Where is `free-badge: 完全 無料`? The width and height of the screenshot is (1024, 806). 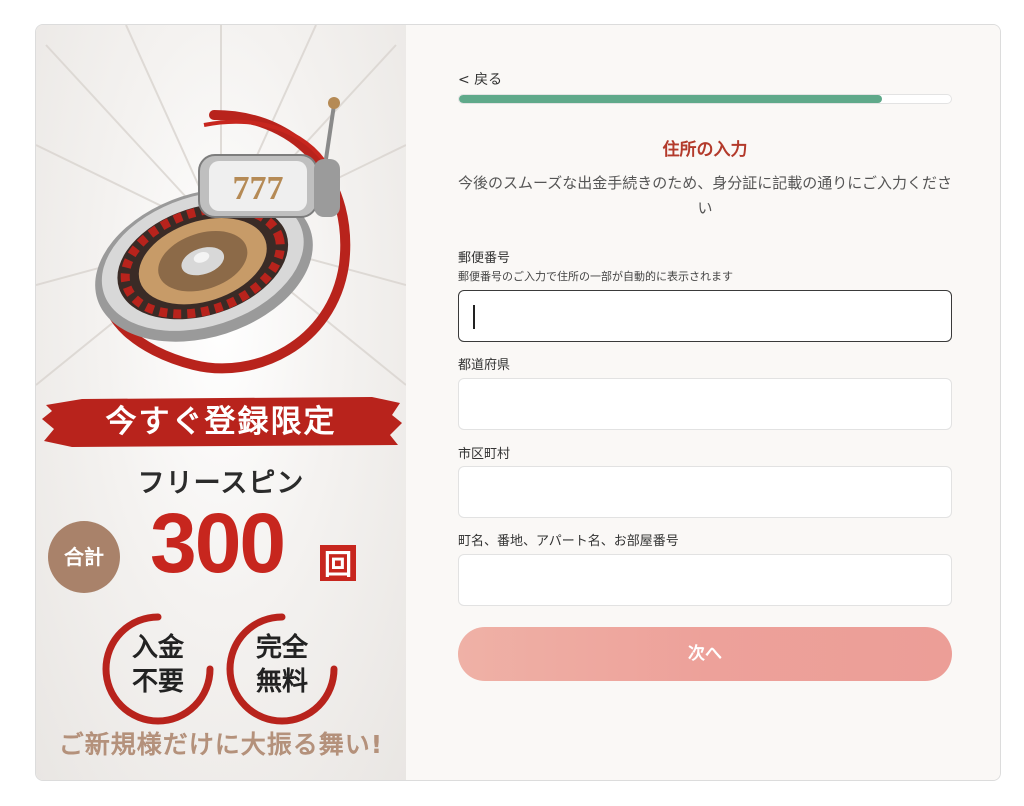 free-badge: 完全 無料 is located at coordinates (282, 669).